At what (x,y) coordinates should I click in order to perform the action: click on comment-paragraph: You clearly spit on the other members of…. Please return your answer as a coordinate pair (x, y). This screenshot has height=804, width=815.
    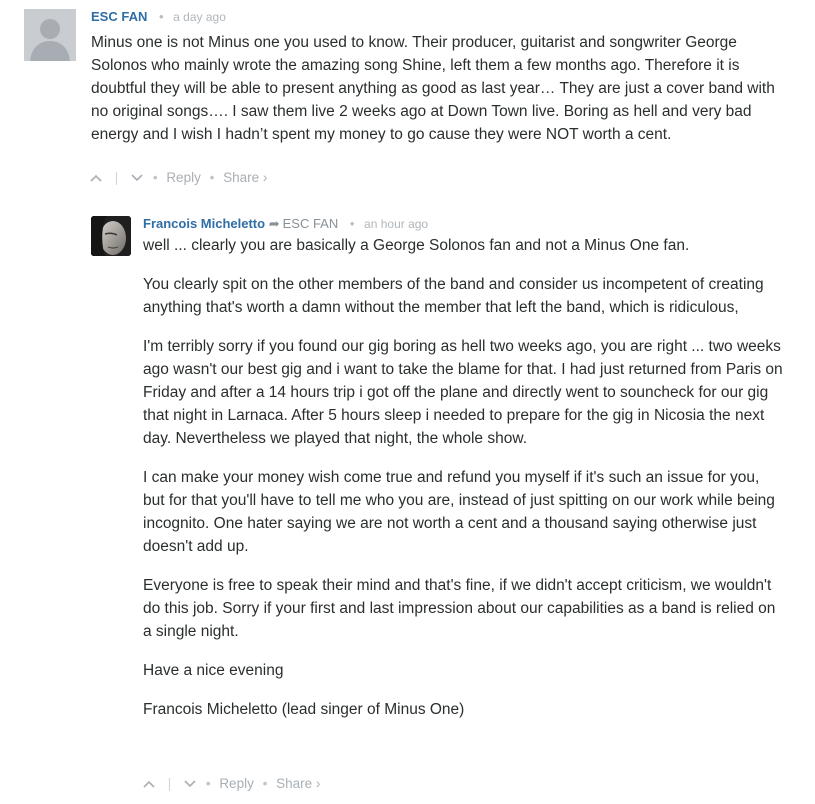
    Looking at the image, I should click on (453, 296).